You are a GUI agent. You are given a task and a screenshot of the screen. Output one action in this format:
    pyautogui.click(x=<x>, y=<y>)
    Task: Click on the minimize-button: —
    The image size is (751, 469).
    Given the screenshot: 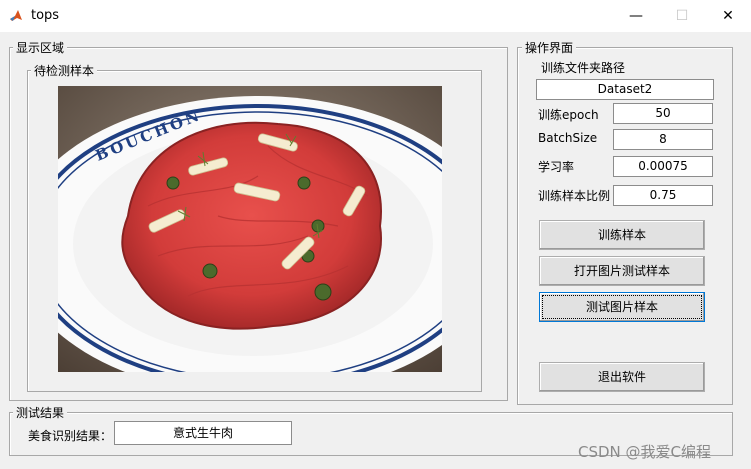 What is the action you would take?
    pyautogui.click(x=636, y=16)
    